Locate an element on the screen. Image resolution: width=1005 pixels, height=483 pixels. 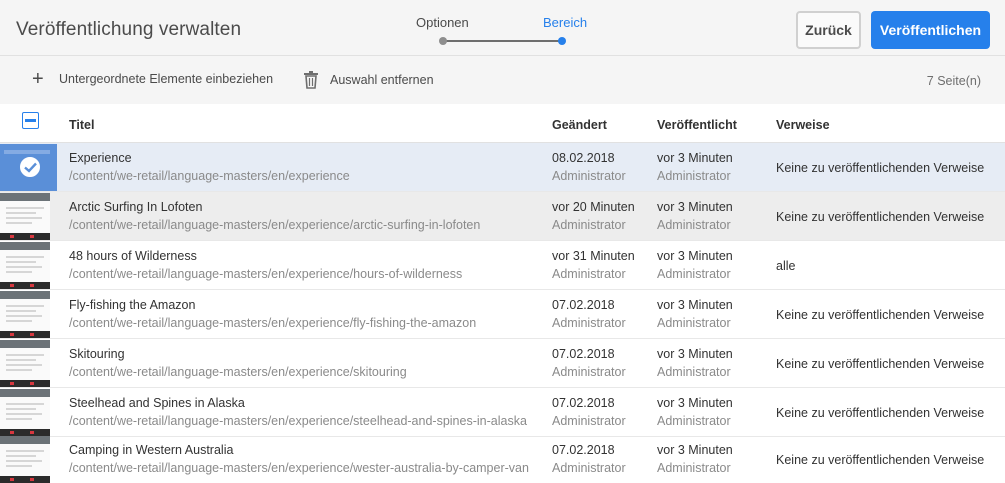
column-title: Titel is located at coordinates (81, 125).